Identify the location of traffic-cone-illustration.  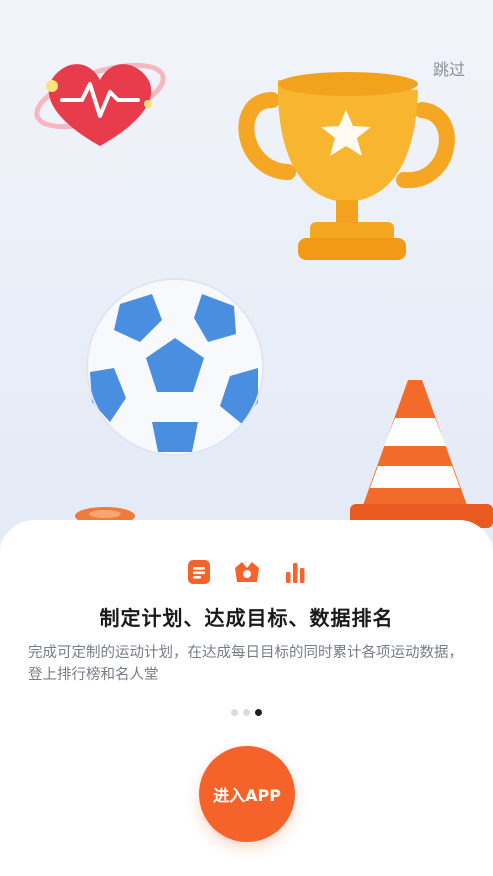
(421, 460).